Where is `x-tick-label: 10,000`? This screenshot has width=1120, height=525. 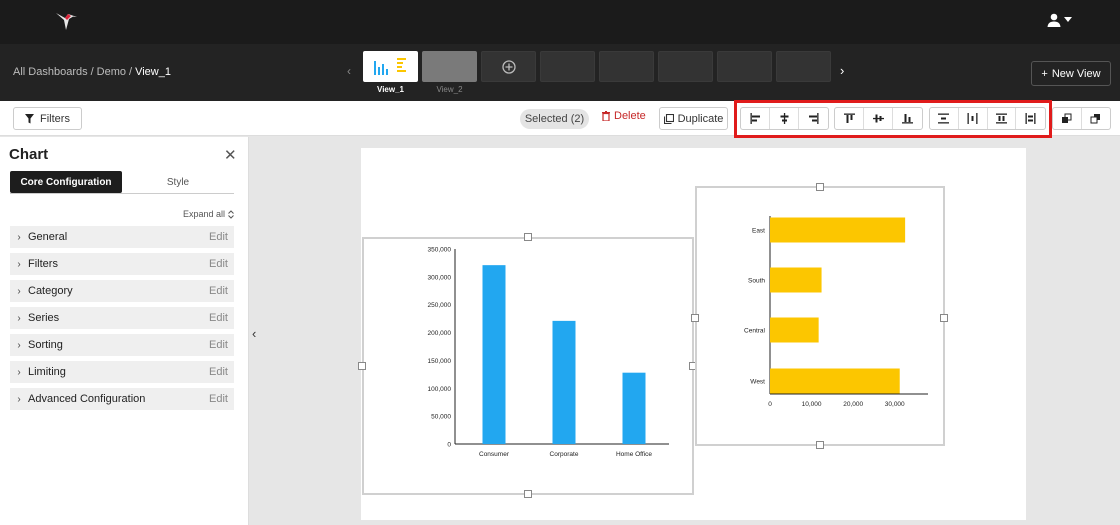 x-tick-label: 10,000 is located at coordinates (812, 404).